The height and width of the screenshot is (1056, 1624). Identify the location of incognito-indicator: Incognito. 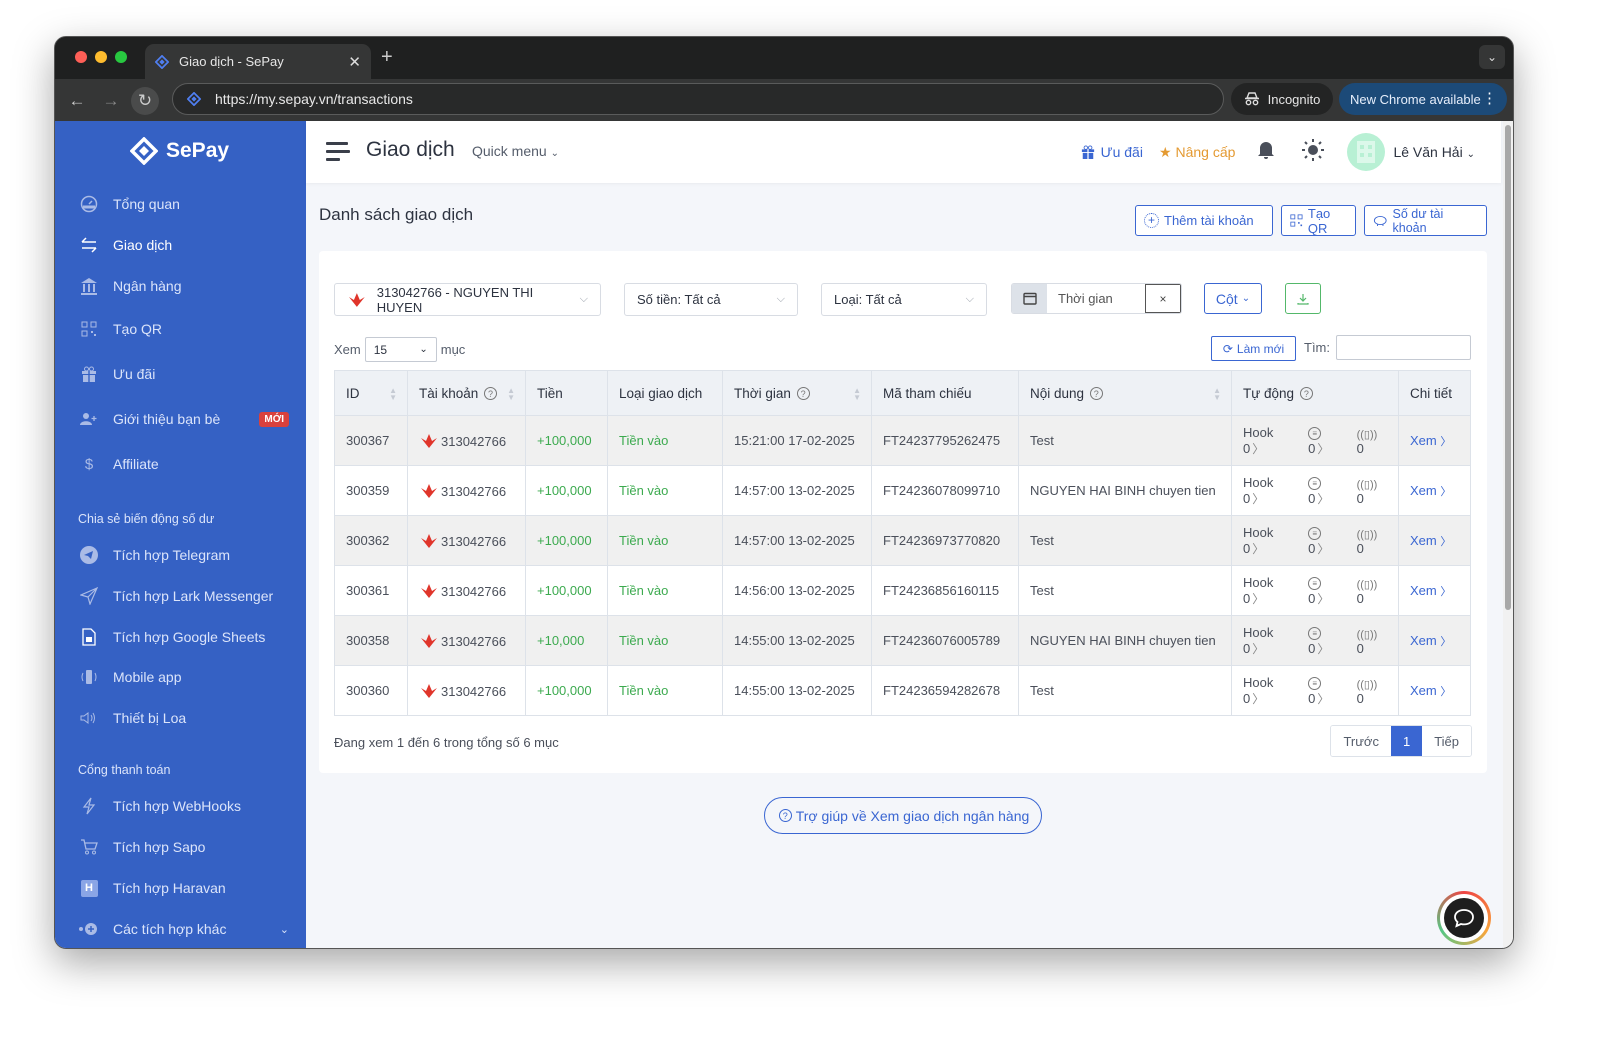
(1282, 99).